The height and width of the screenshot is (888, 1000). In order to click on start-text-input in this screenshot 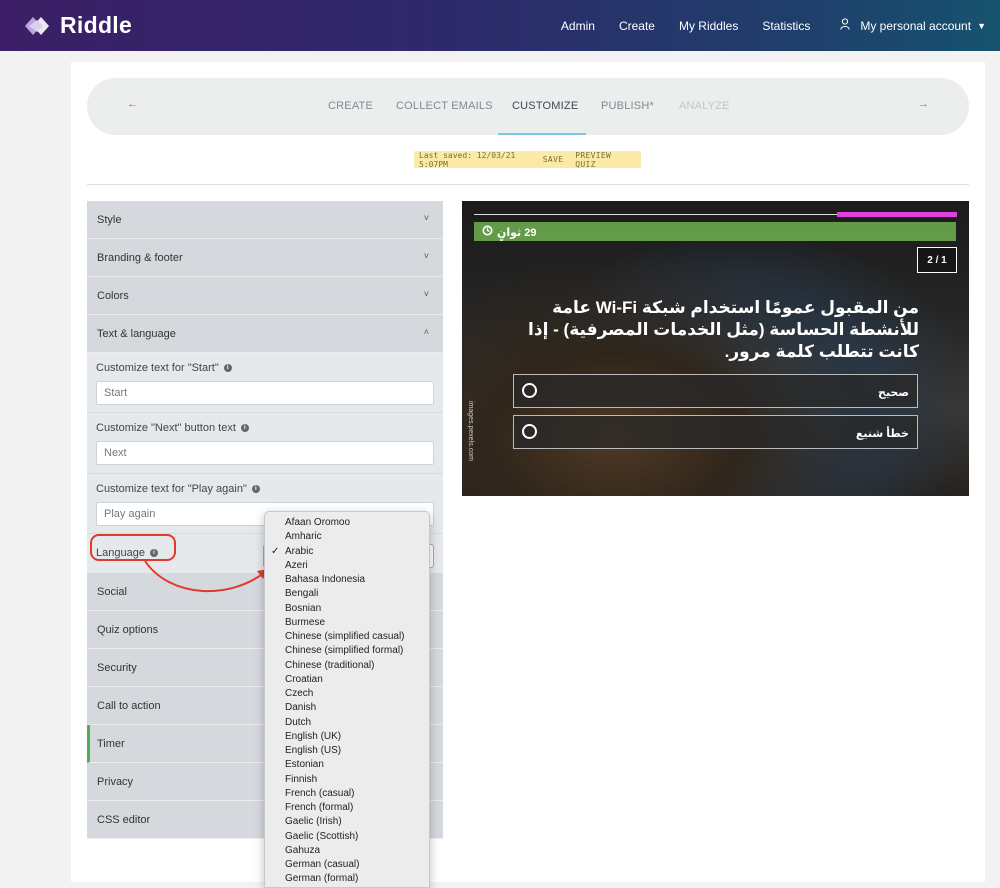, I will do `click(265, 393)`.